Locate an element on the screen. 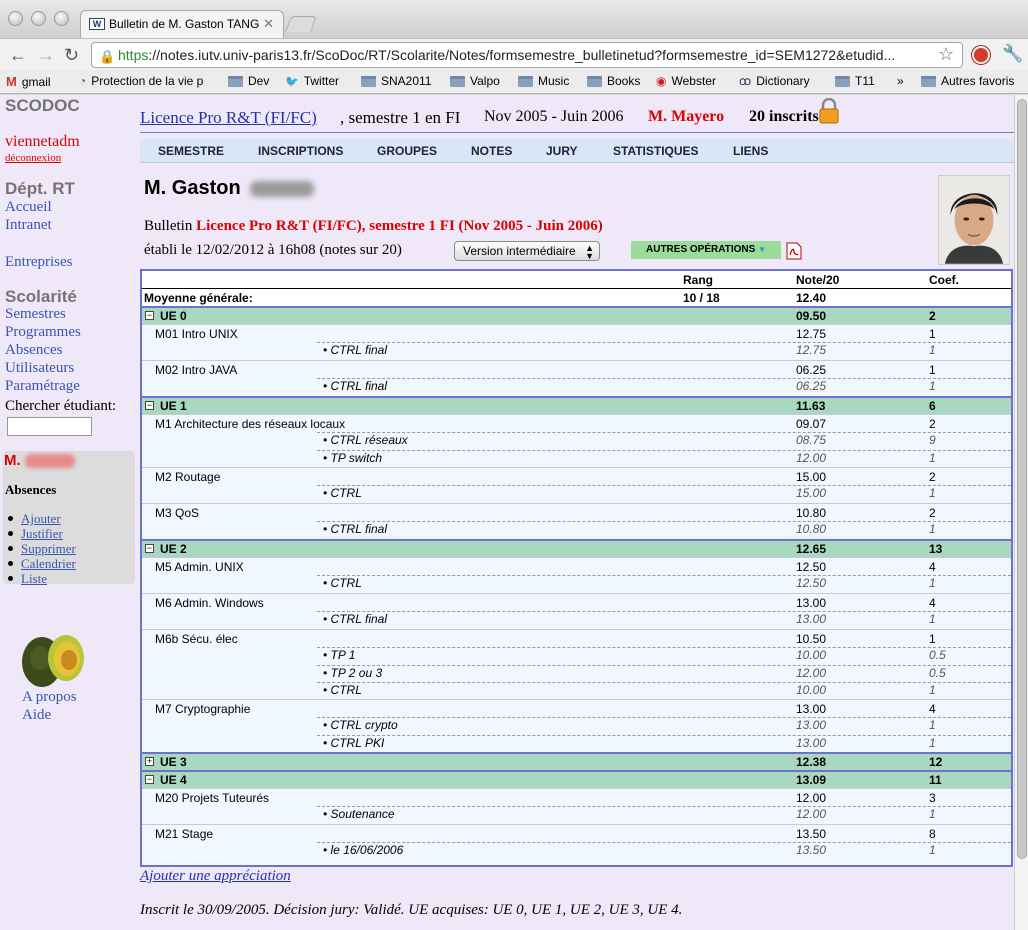 Image resolution: width=1028 pixels, height=930 pixels. row-coef: 1 is located at coordinates (932, 529).